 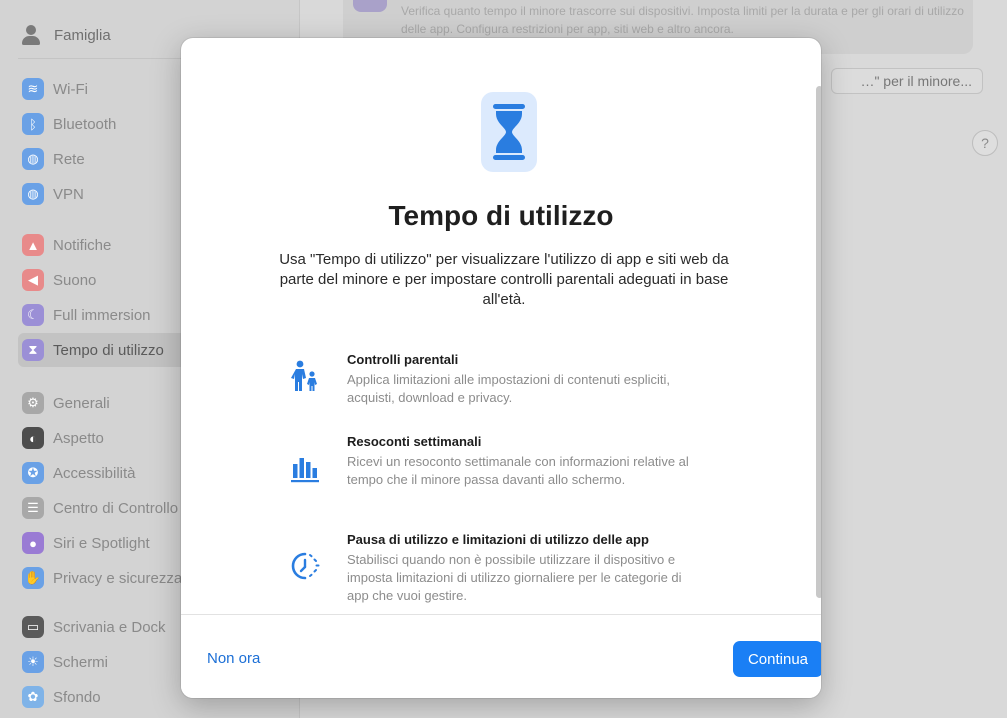 What do you see at coordinates (81, 662) in the screenshot?
I see `sidebar-item-label: Schermi` at bounding box center [81, 662].